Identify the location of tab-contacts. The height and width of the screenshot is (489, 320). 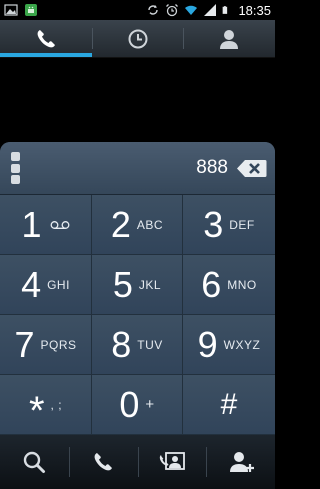
(229, 38).